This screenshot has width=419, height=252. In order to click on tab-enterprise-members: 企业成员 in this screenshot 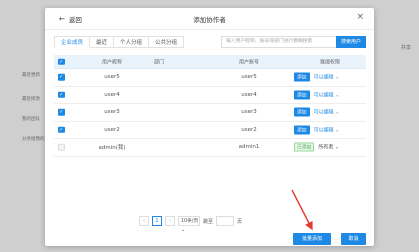, I will do `click(72, 42)`.